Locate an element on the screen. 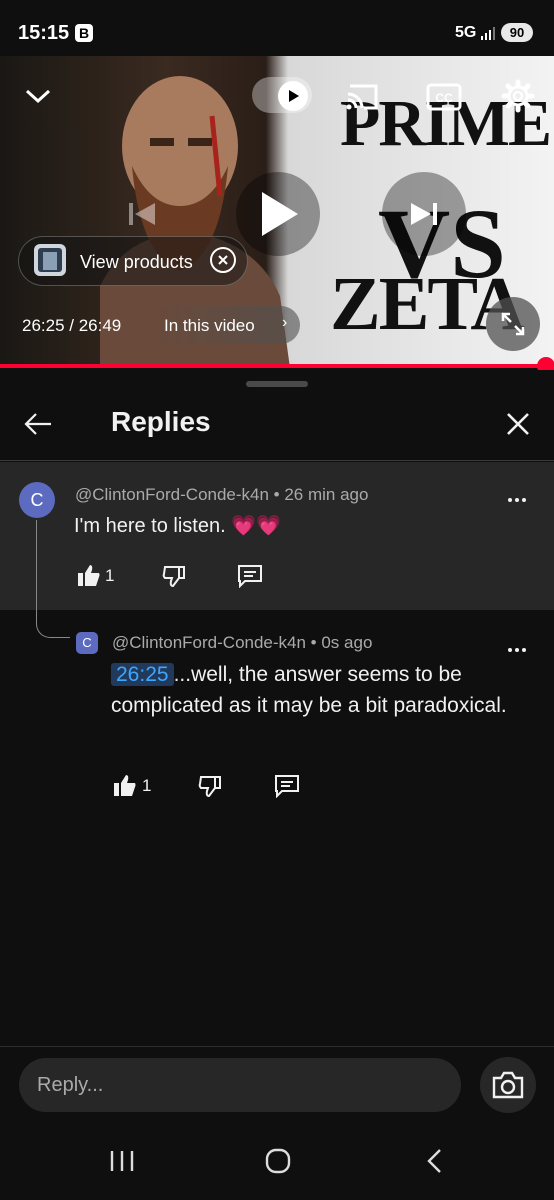 This screenshot has height=1200, width=554. back-icon is located at coordinates (434, 1161).